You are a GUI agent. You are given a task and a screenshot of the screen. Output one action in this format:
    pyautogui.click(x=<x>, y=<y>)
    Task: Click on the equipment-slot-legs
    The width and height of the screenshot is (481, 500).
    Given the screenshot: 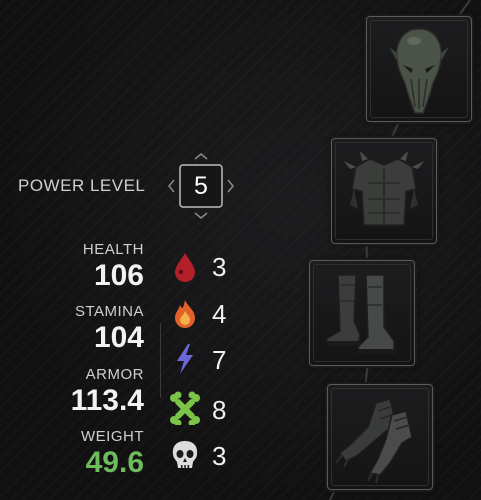 What is the action you would take?
    pyautogui.click(x=362, y=313)
    